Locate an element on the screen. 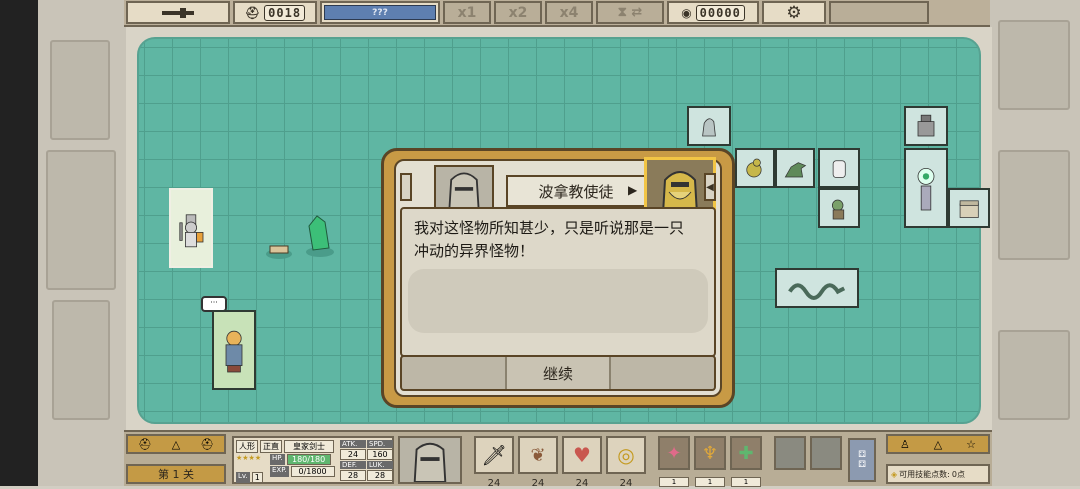  def-label: DEF. is located at coordinates (353, 465).